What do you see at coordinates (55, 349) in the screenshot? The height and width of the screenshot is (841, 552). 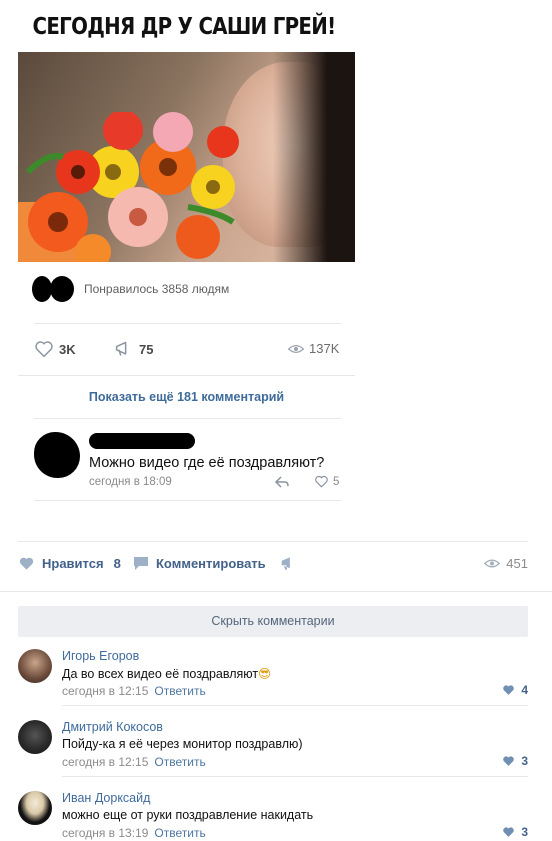 I see `post-like-button: 3K` at bounding box center [55, 349].